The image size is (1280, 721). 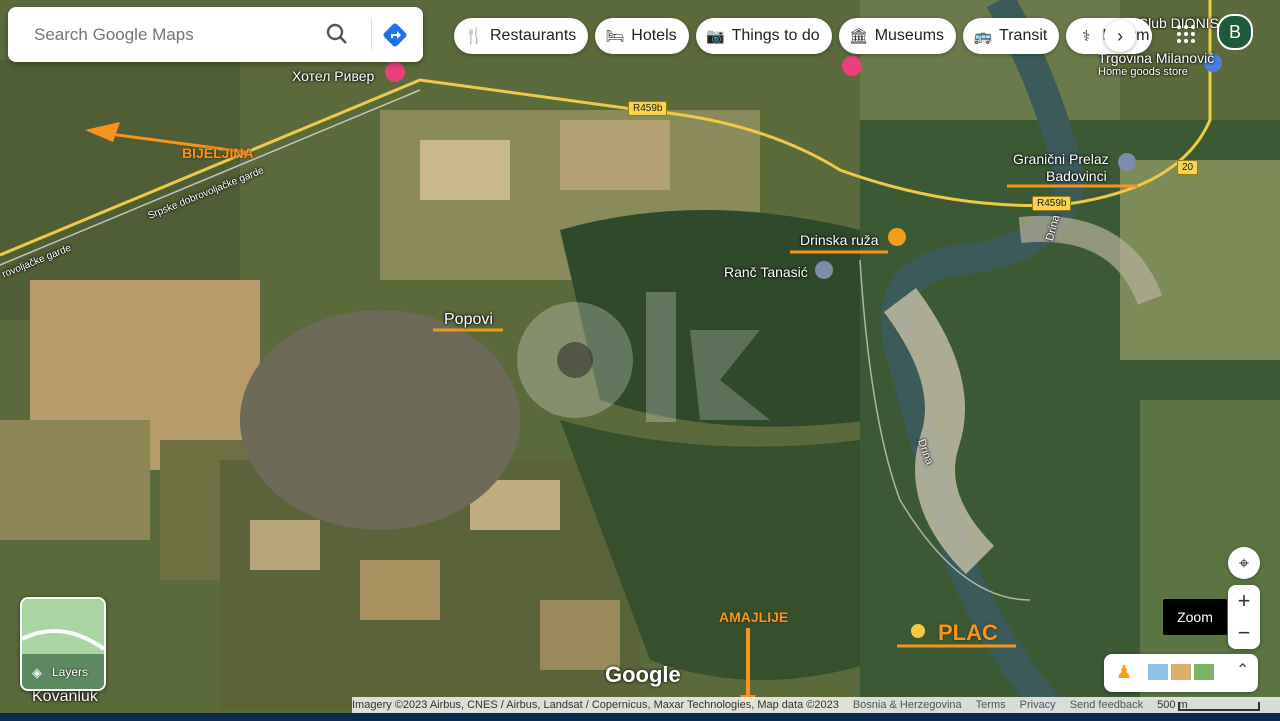 I want to click on privacy-link: Privacy, so click(x=1038, y=705).